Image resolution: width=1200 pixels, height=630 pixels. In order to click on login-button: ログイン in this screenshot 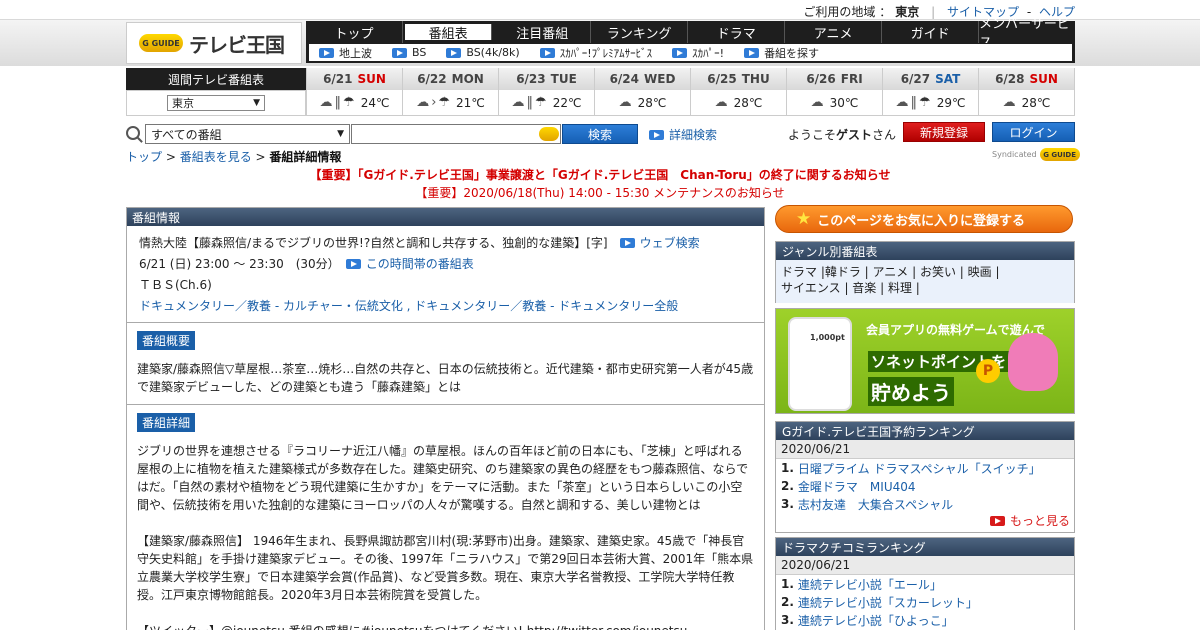, I will do `click(1033, 132)`.